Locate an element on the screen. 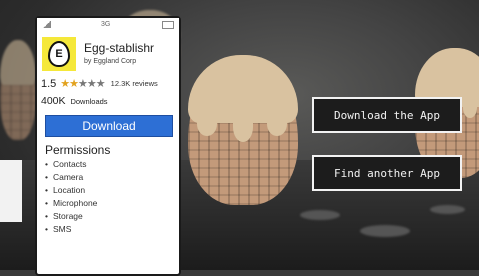  download-count: 400K Downloads is located at coordinates (74, 101).